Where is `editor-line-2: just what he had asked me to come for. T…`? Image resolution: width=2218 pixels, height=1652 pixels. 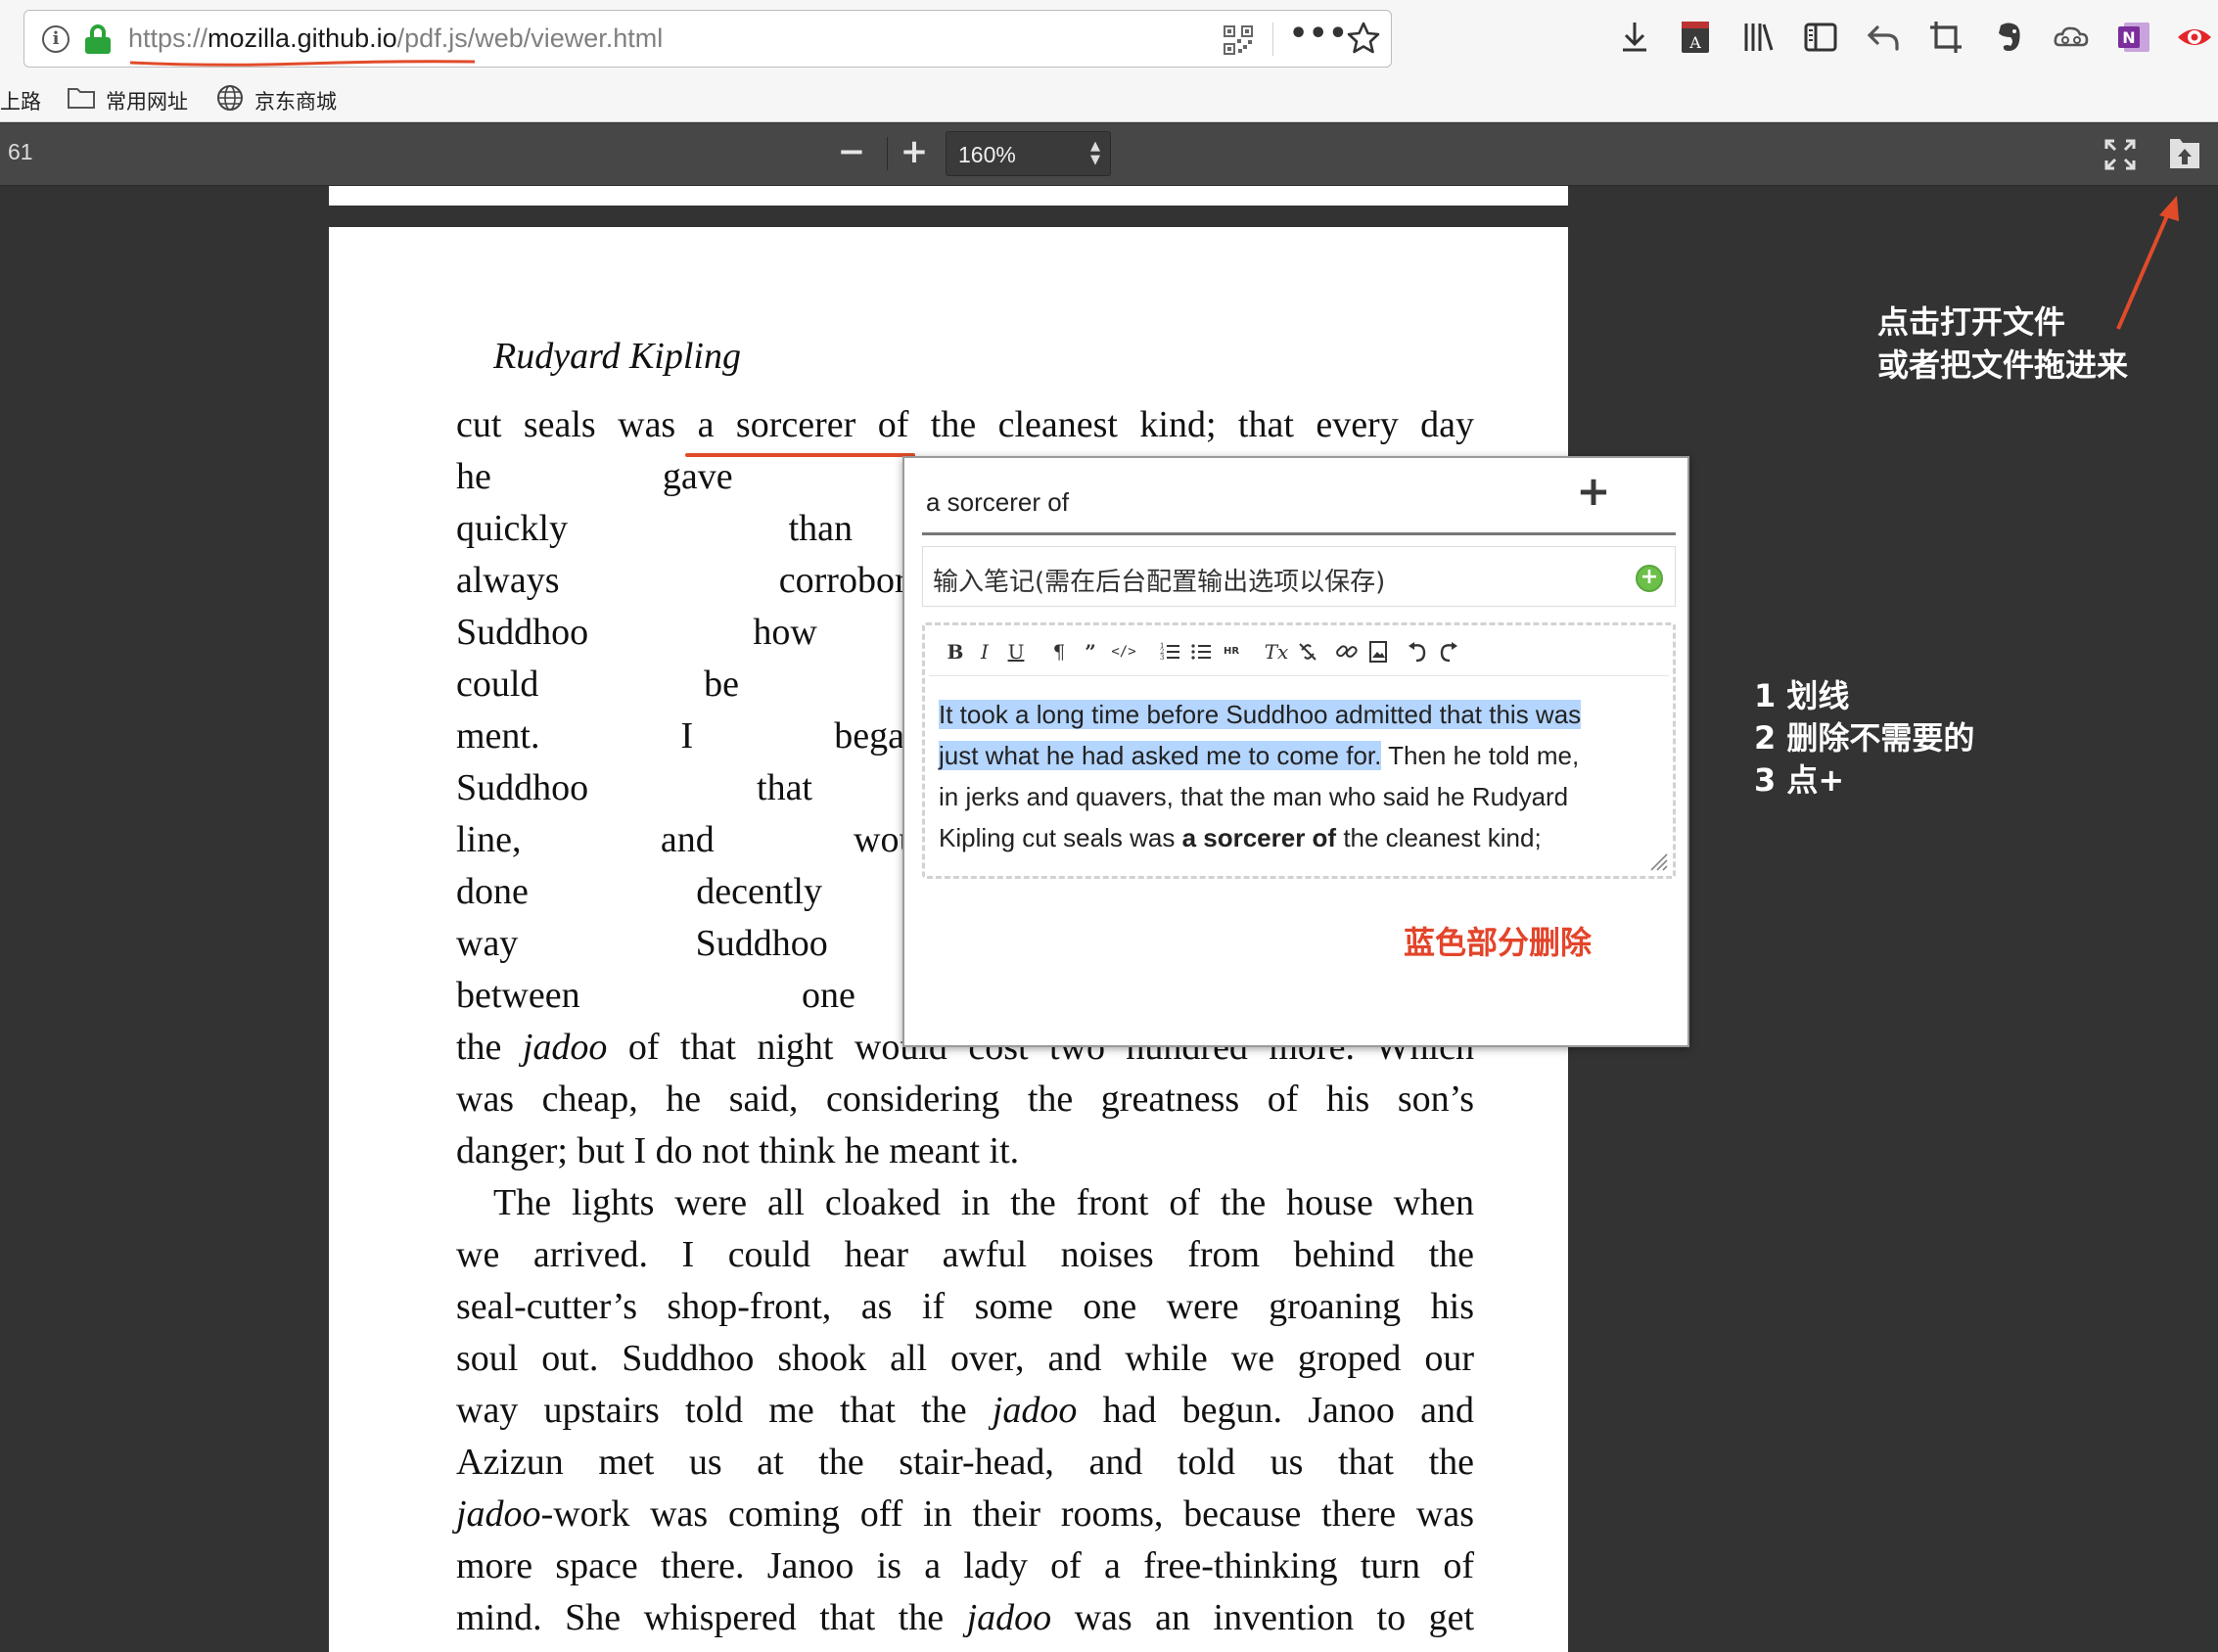
editor-line-2: just what he had asked me to come for. T… is located at coordinates (1301, 755).